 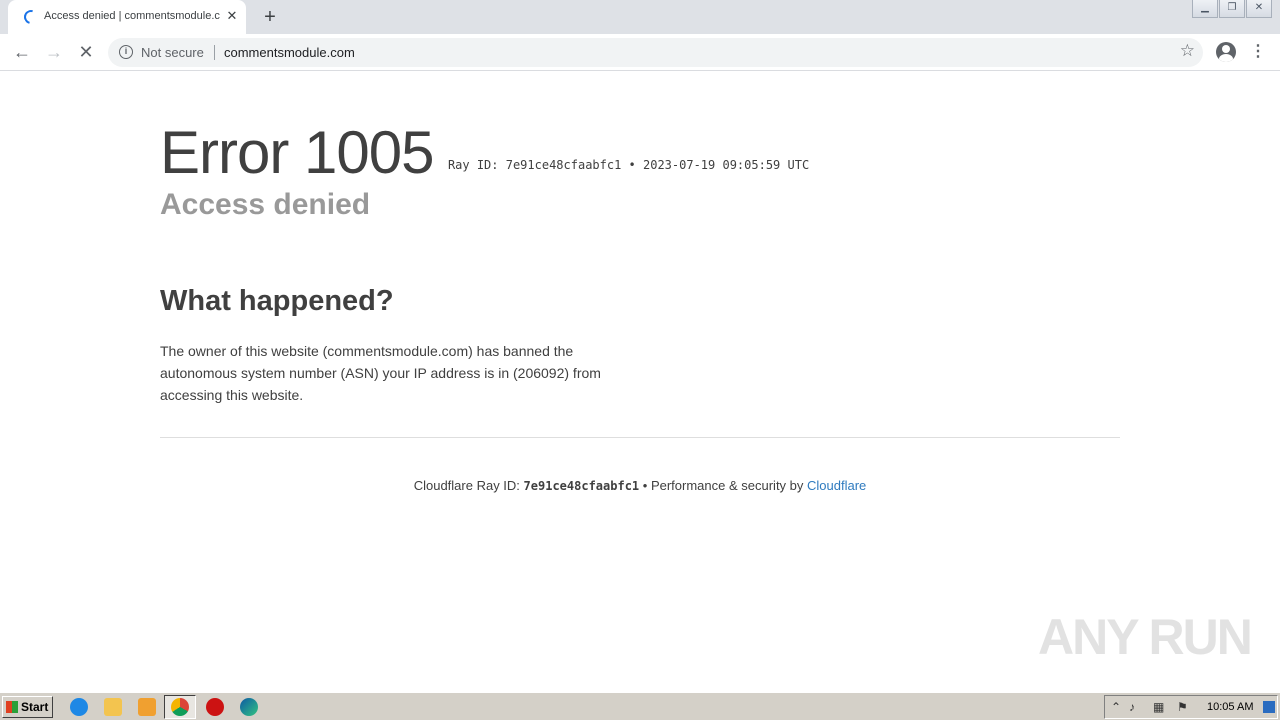 I want to click on start-button: Start, so click(x=27, y=707).